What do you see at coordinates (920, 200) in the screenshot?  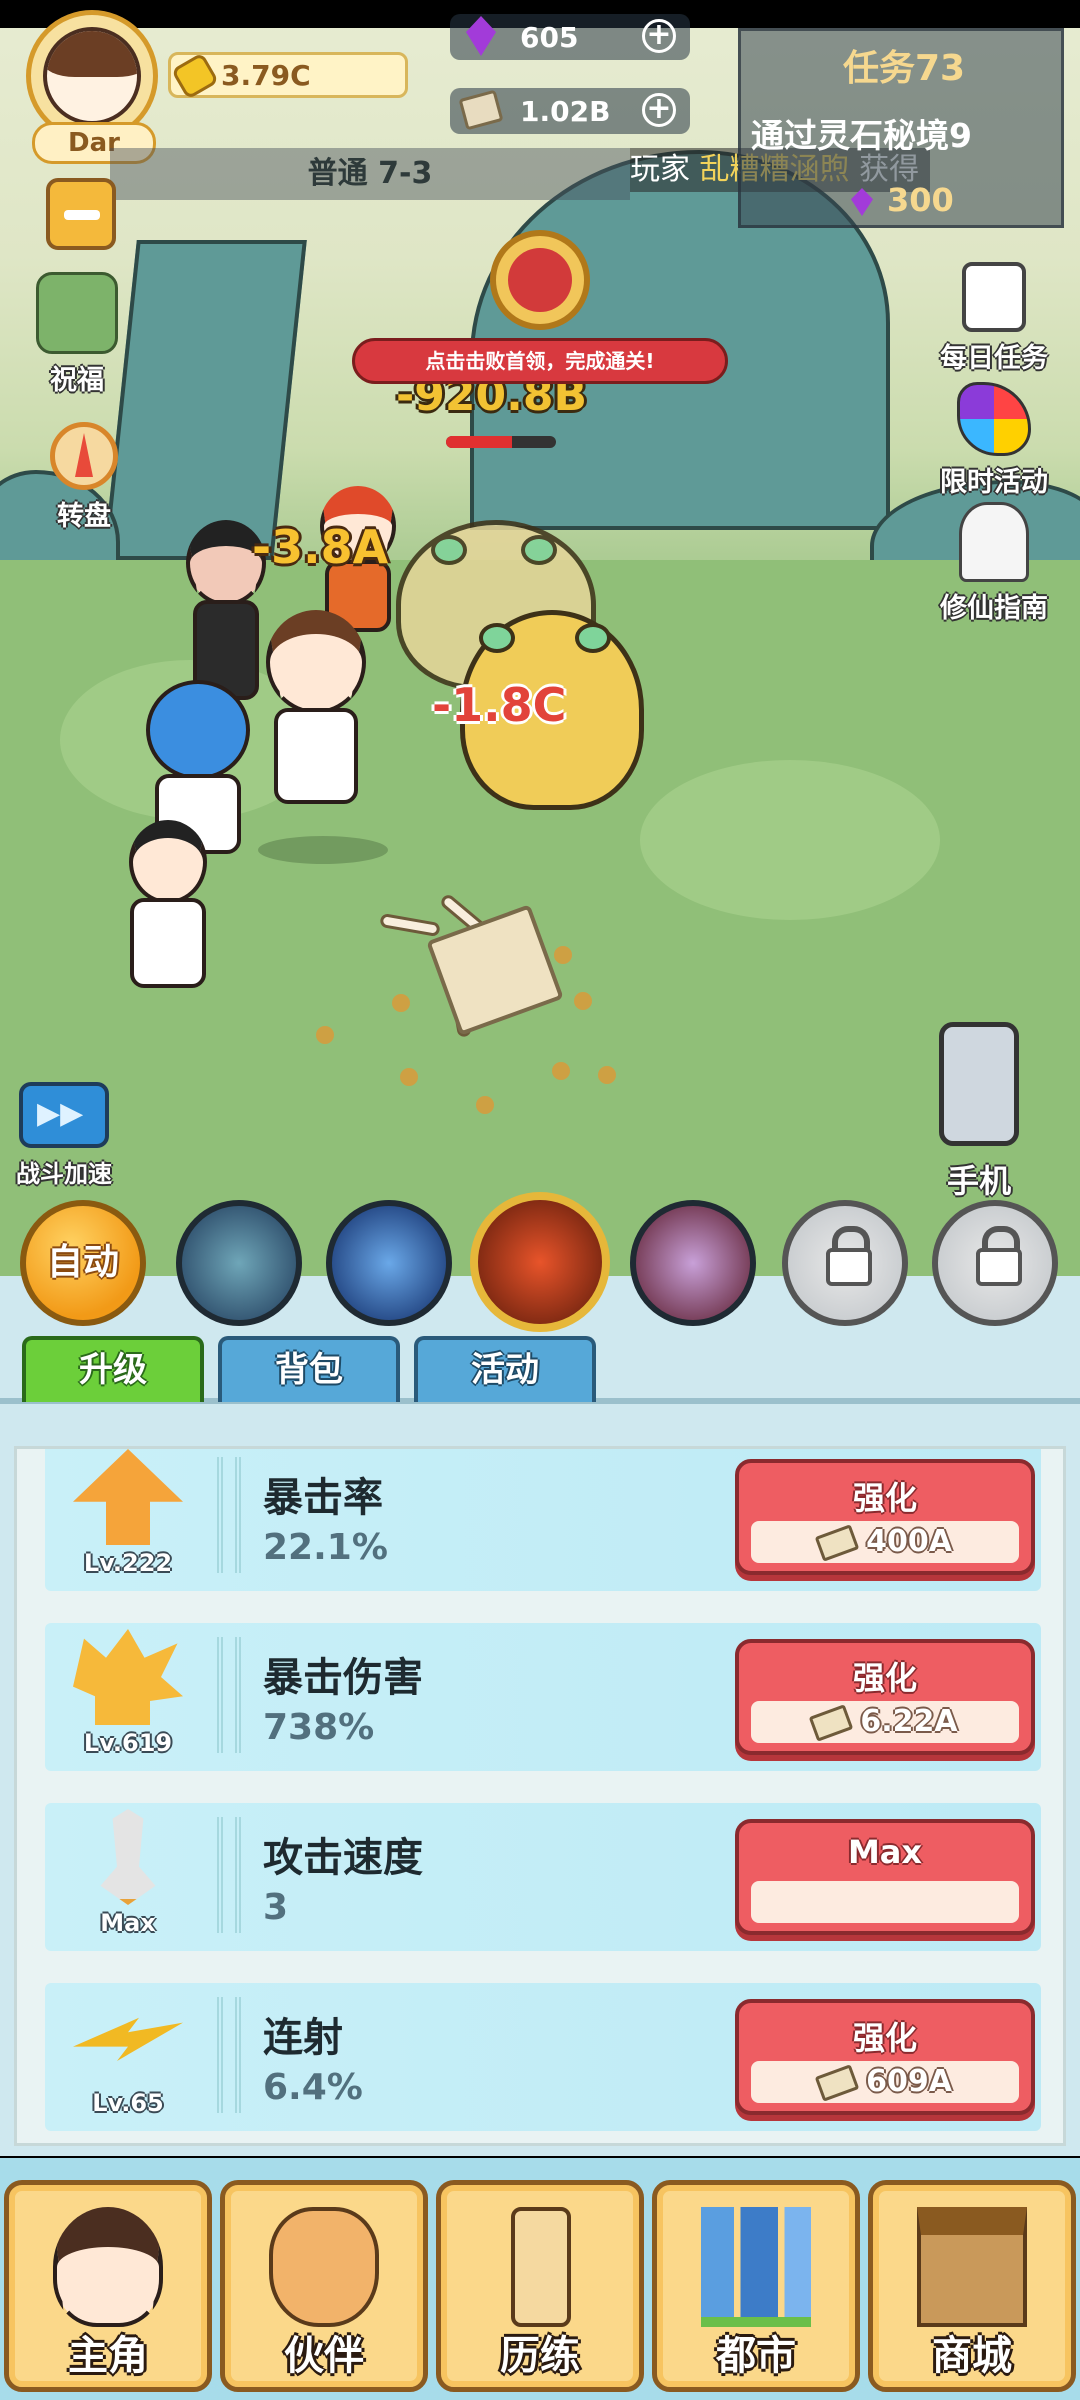 I see `task-reward-amount: 300` at bounding box center [920, 200].